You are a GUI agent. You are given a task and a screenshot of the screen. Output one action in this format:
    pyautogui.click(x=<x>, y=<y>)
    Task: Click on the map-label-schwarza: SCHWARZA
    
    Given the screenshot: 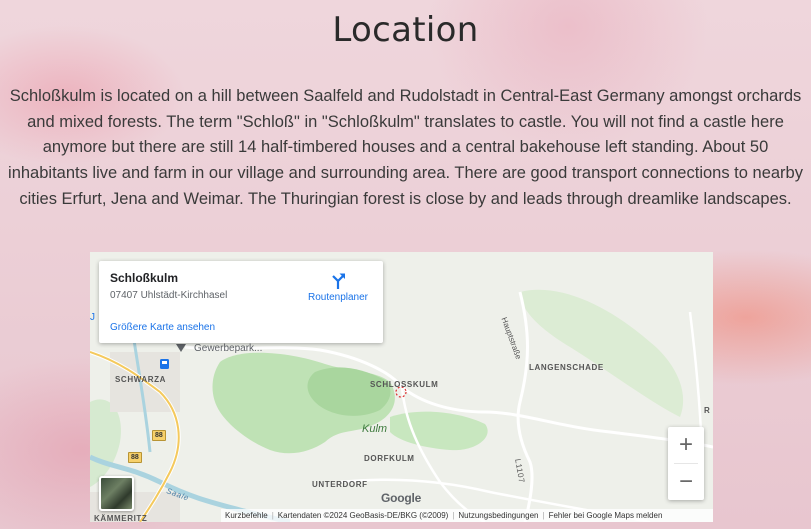 What is the action you would take?
    pyautogui.click(x=141, y=379)
    